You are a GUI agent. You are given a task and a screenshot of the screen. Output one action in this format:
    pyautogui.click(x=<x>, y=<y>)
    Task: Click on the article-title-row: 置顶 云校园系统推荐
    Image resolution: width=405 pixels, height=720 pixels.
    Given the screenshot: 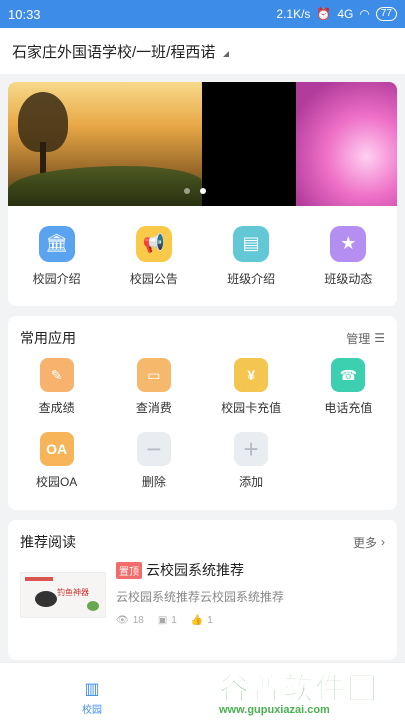 What is the action you would take?
    pyautogui.click(x=250, y=570)
    